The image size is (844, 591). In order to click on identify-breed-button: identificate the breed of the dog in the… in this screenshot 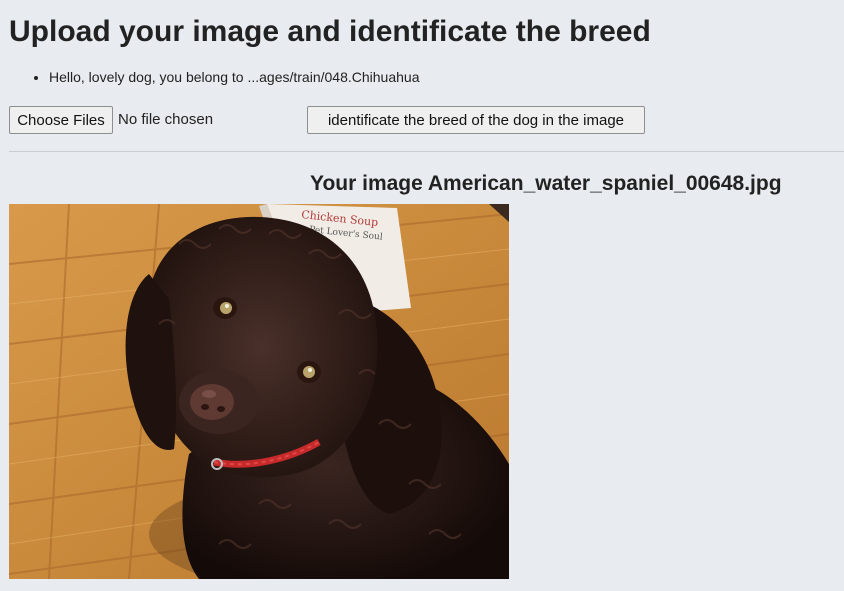, I will do `click(476, 120)`.